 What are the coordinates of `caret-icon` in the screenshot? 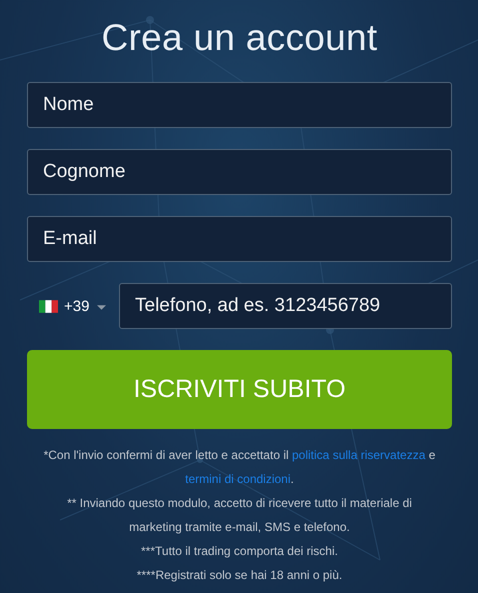 It's located at (101, 307).